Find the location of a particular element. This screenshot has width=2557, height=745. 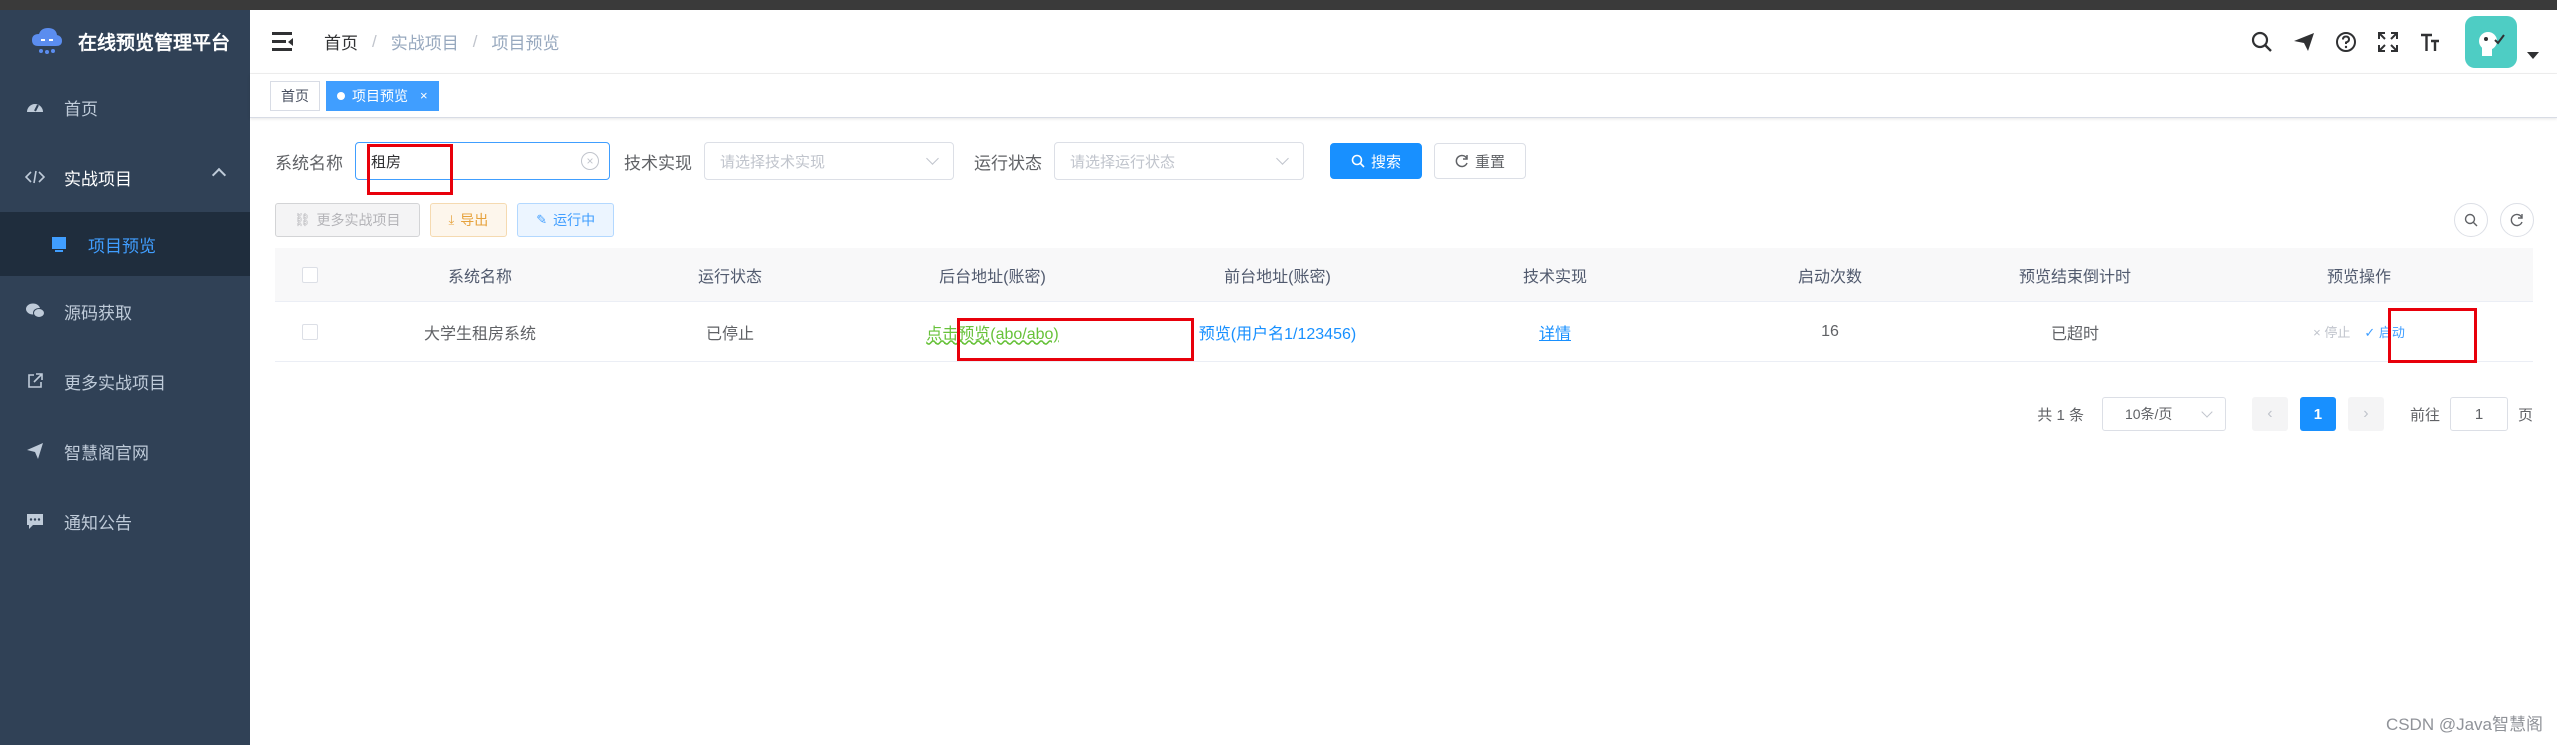

header-name: 系统名称 is located at coordinates (480, 275).